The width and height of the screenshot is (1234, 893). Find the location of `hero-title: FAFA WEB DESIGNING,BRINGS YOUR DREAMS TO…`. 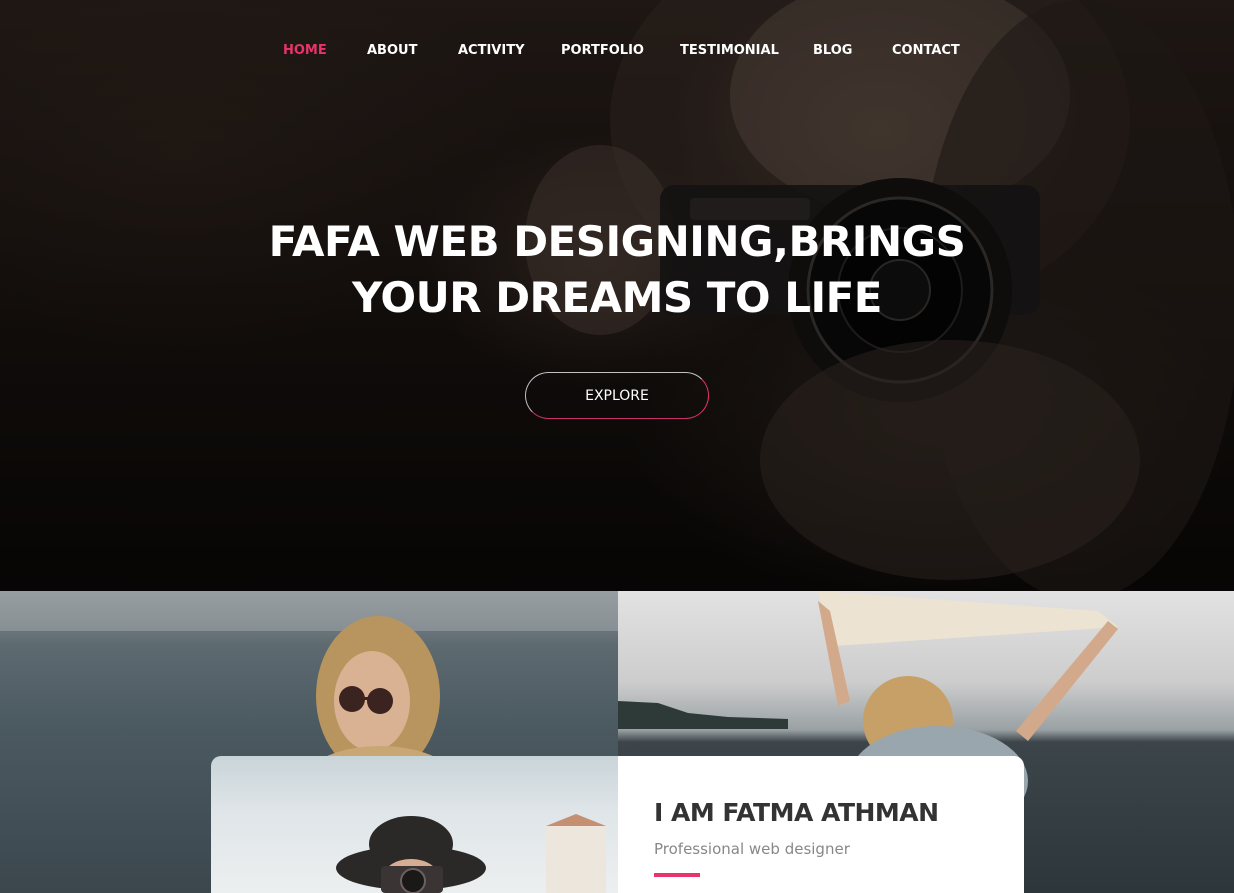

hero-title: FAFA WEB DESIGNING,BRINGS YOUR DREAMS TO… is located at coordinates (617, 270).